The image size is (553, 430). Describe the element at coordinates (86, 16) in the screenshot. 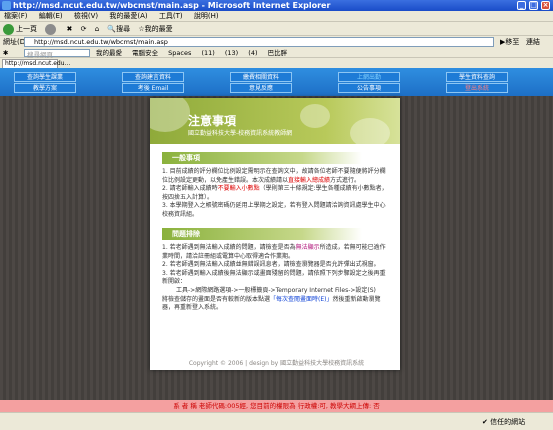

I see `menu-view: 檢視(V)` at that location.